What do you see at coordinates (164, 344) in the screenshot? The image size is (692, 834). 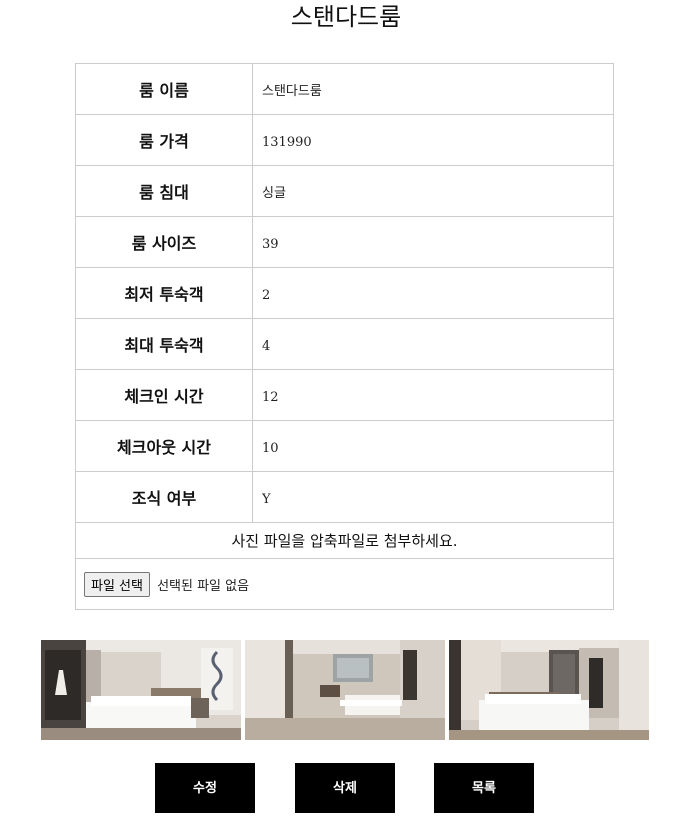 I see `form-label: 최대 투숙객` at bounding box center [164, 344].